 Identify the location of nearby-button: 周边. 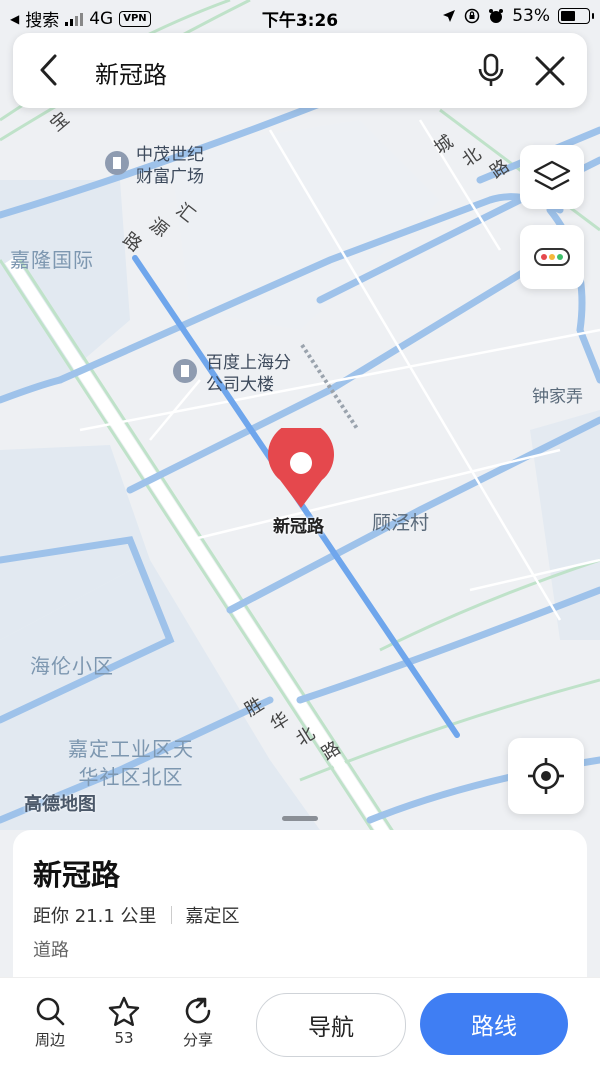
(50, 1023).